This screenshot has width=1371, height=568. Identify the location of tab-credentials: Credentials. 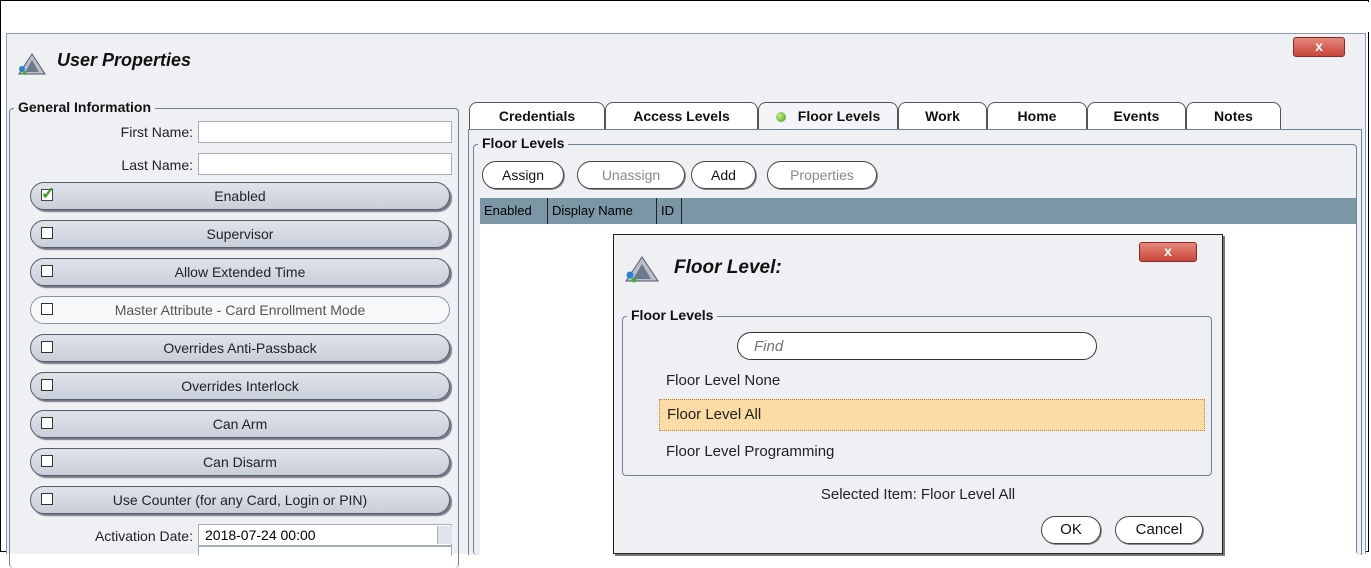
(537, 116).